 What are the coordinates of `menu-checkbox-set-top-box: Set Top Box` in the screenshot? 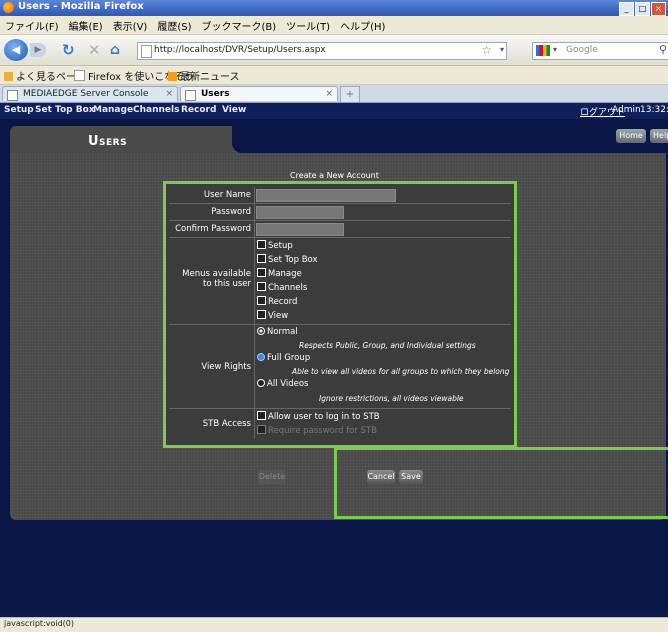 It's located at (287, 259).